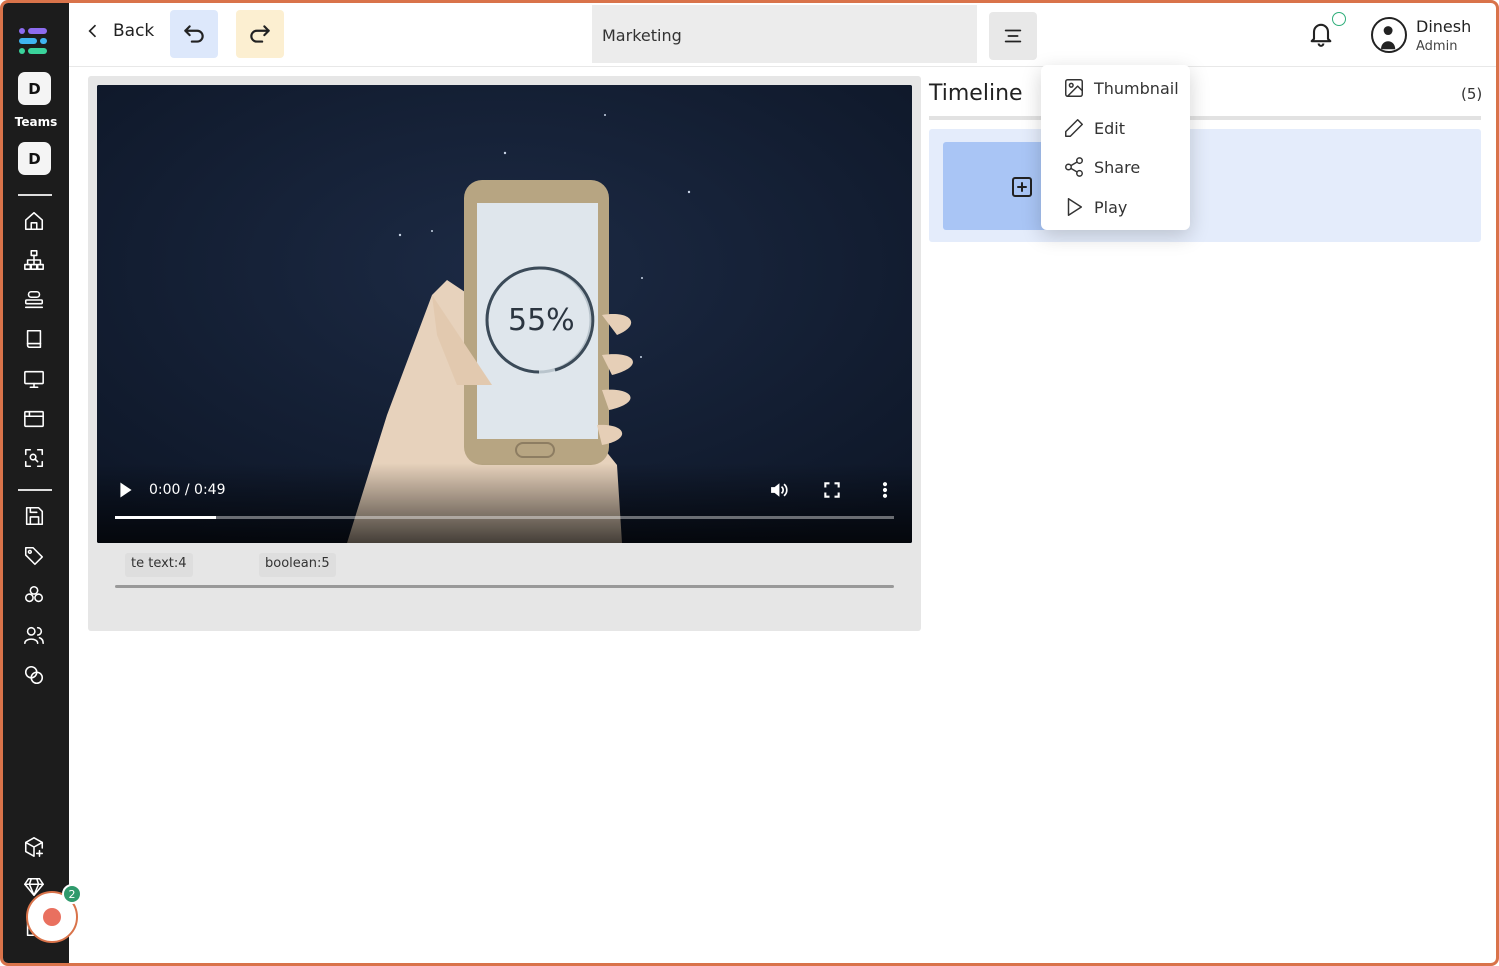 The image size is (1499, 966). Describe the element at coordinates (1074, 167) in the screenshot. I see `share-icon` at that location.